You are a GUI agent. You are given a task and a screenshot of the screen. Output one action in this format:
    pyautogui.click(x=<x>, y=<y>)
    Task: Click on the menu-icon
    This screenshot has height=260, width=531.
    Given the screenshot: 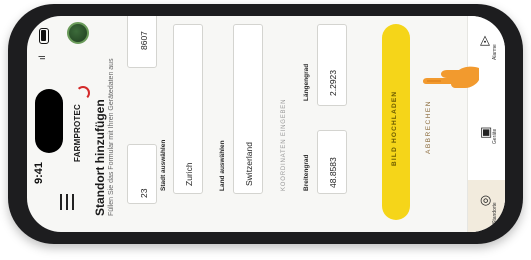 What is the action you would take?
    pyautogui.click(x=67, y=202)
    